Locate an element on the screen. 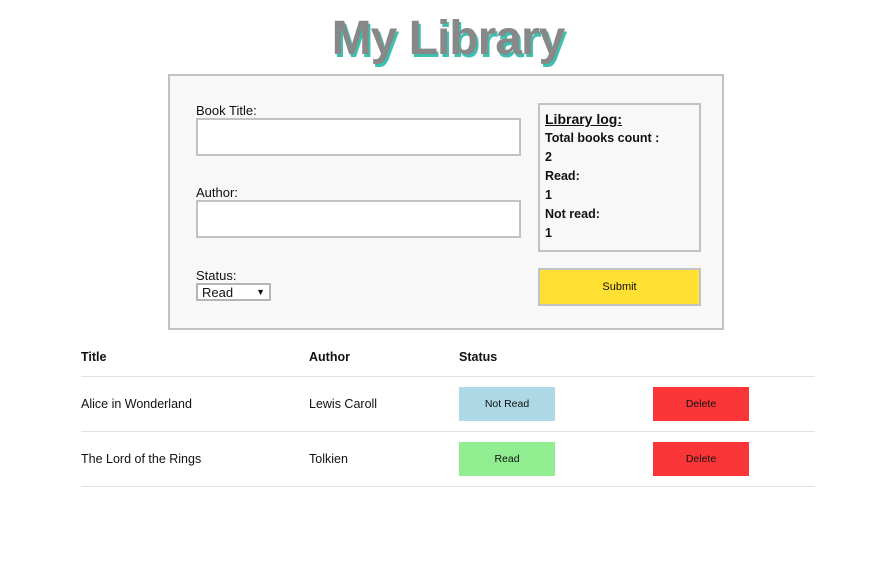 The image size is (882, 582). status-select: Read ▼ is located at coordinates (233, 292).